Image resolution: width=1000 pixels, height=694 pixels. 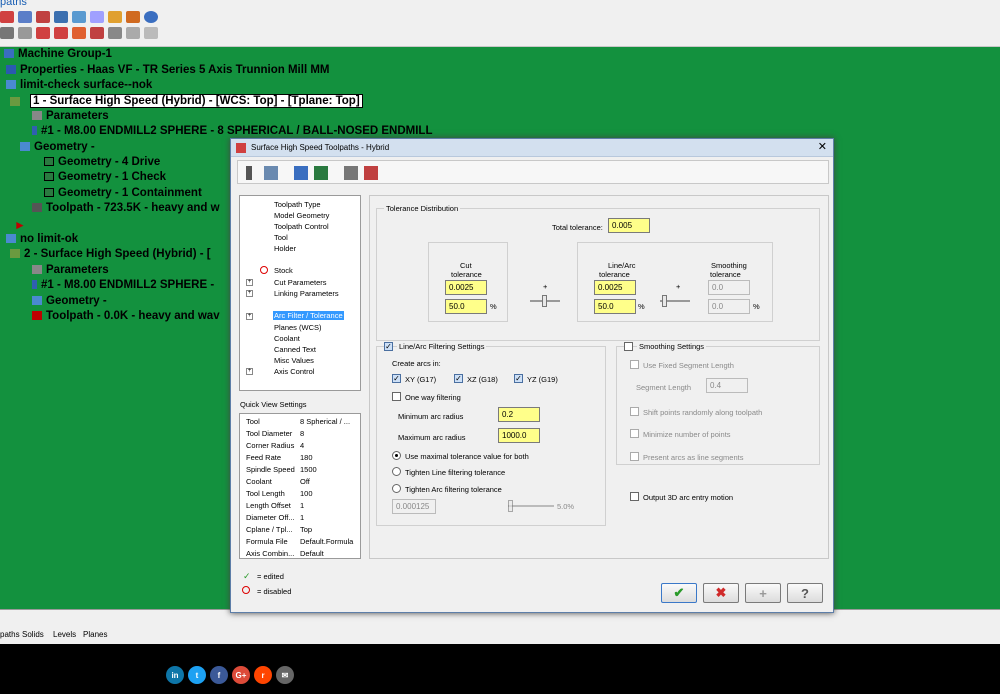 What do you see at coordinates (133, 33) in the screenshot?
I see `group-icon` at bounding box center [133, 33].